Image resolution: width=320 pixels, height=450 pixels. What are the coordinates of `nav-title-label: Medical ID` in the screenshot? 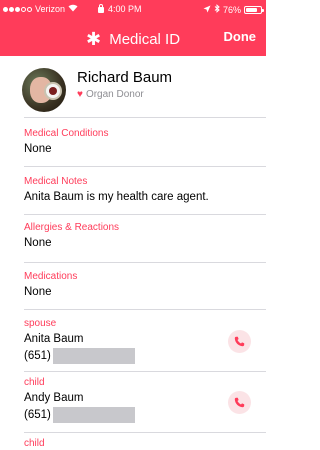 It's located at (145, 39).